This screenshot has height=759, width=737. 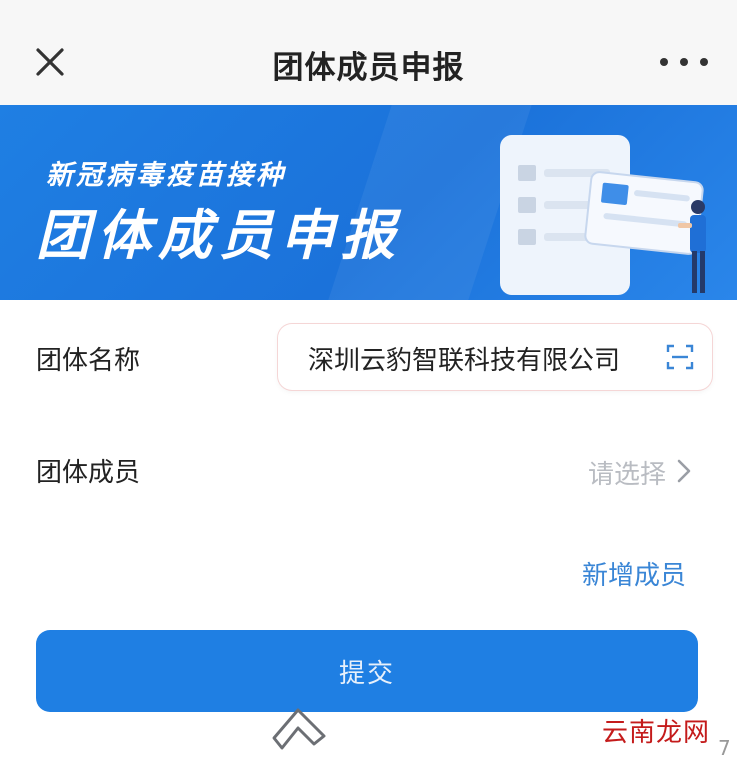 What do you see at coordinates (299, 729) in the screenshot?
I see `pointer-cursor-icon` at bounding box center [299, 729].